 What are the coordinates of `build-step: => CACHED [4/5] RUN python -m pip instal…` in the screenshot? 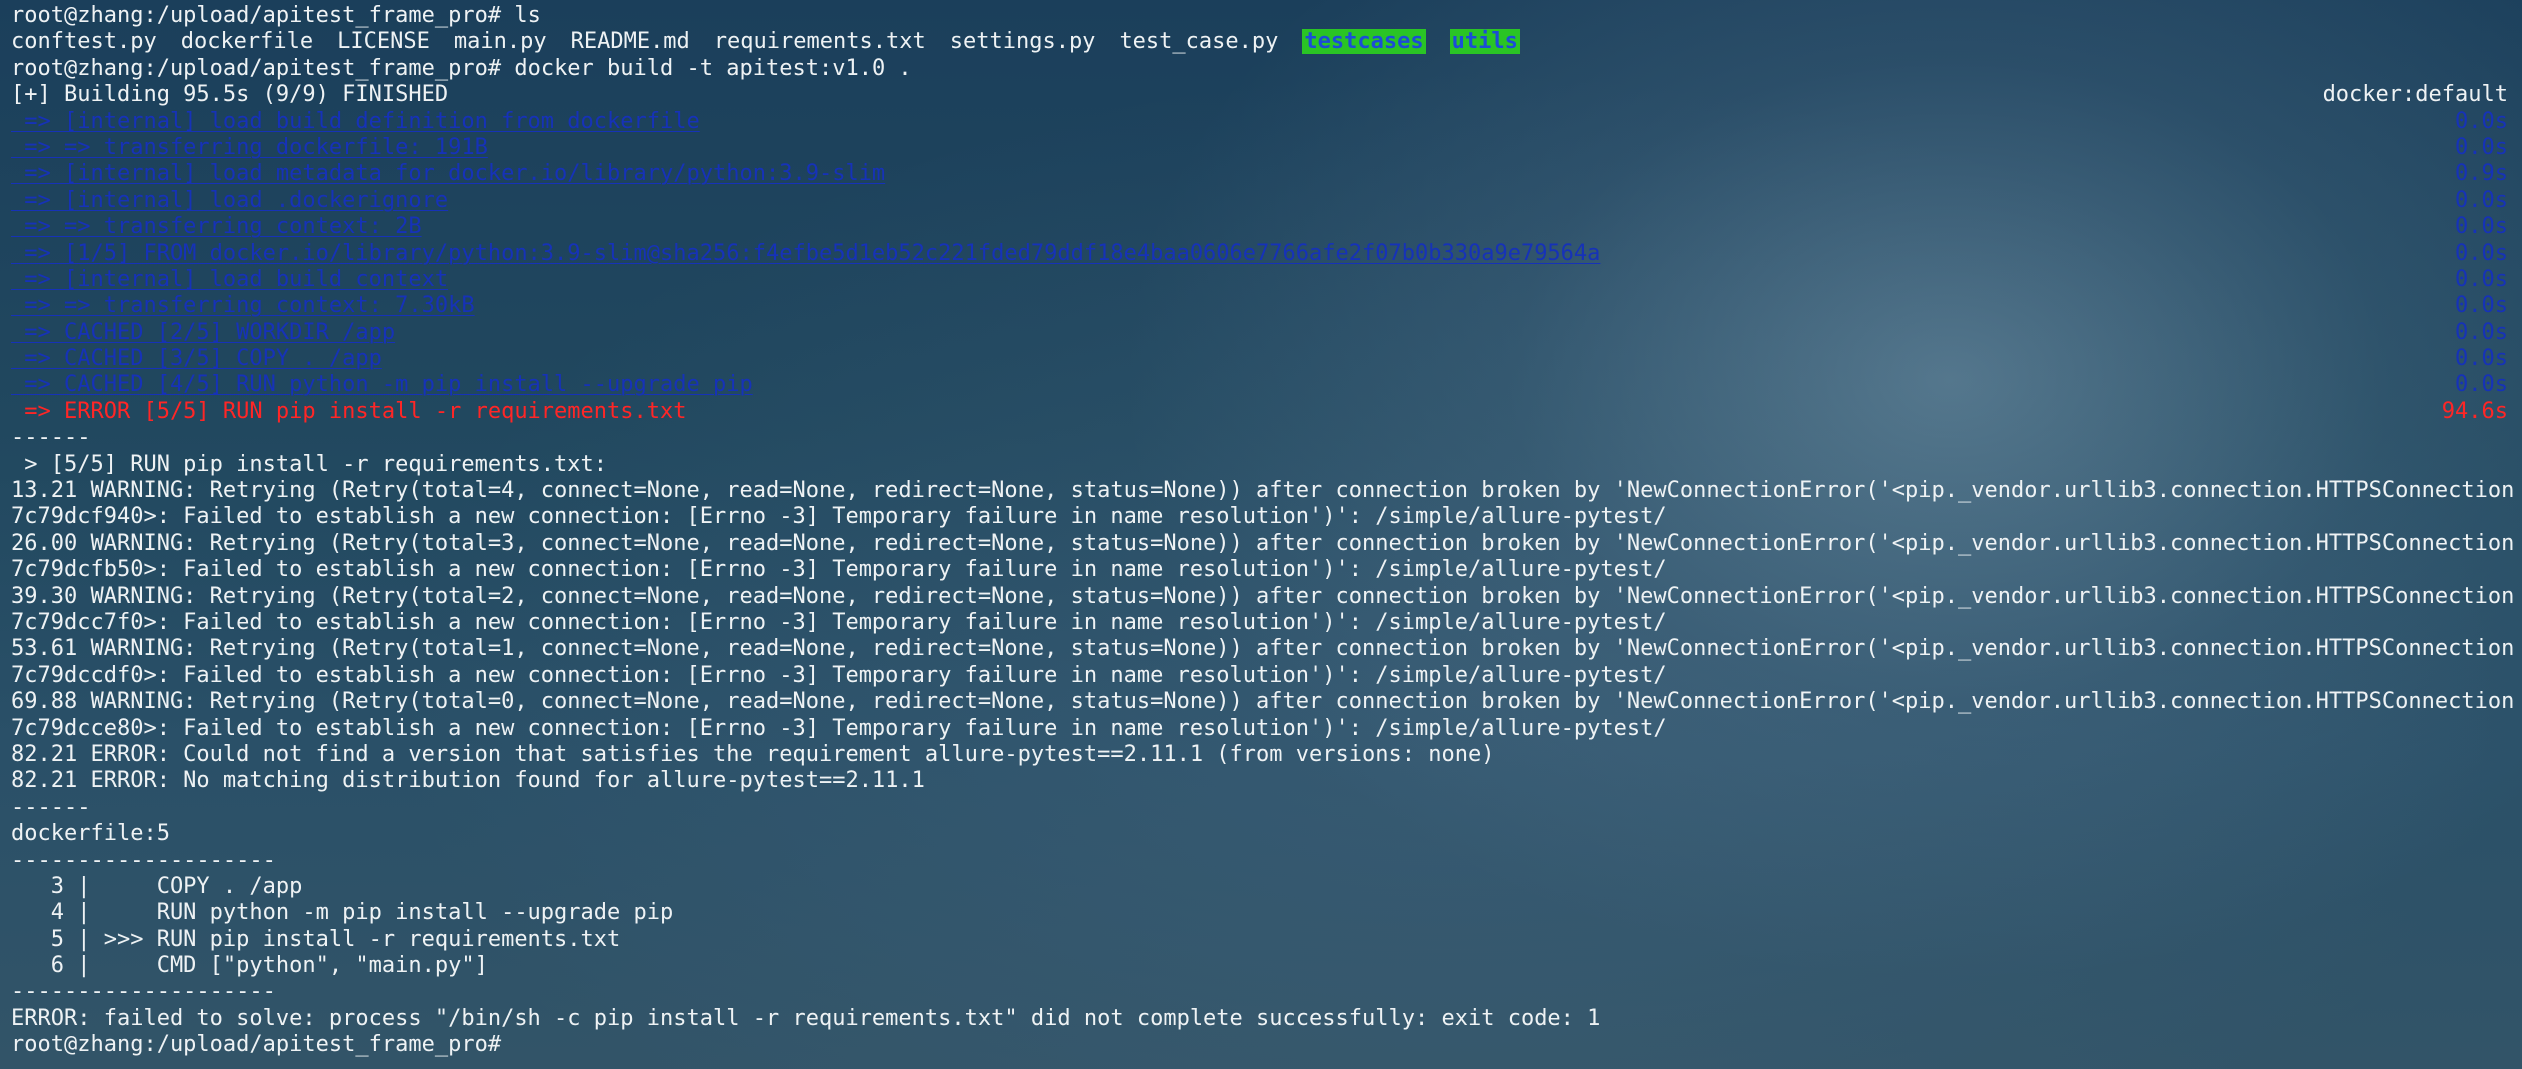 It's located at (1261, 385).